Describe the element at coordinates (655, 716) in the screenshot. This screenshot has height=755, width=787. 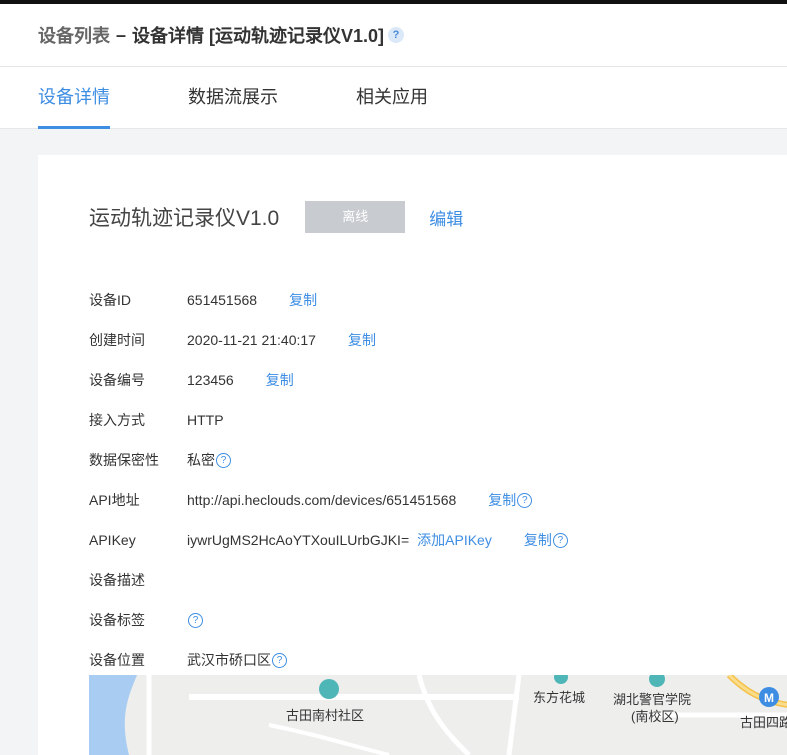
I see `map-label: (南校区)` at that location.